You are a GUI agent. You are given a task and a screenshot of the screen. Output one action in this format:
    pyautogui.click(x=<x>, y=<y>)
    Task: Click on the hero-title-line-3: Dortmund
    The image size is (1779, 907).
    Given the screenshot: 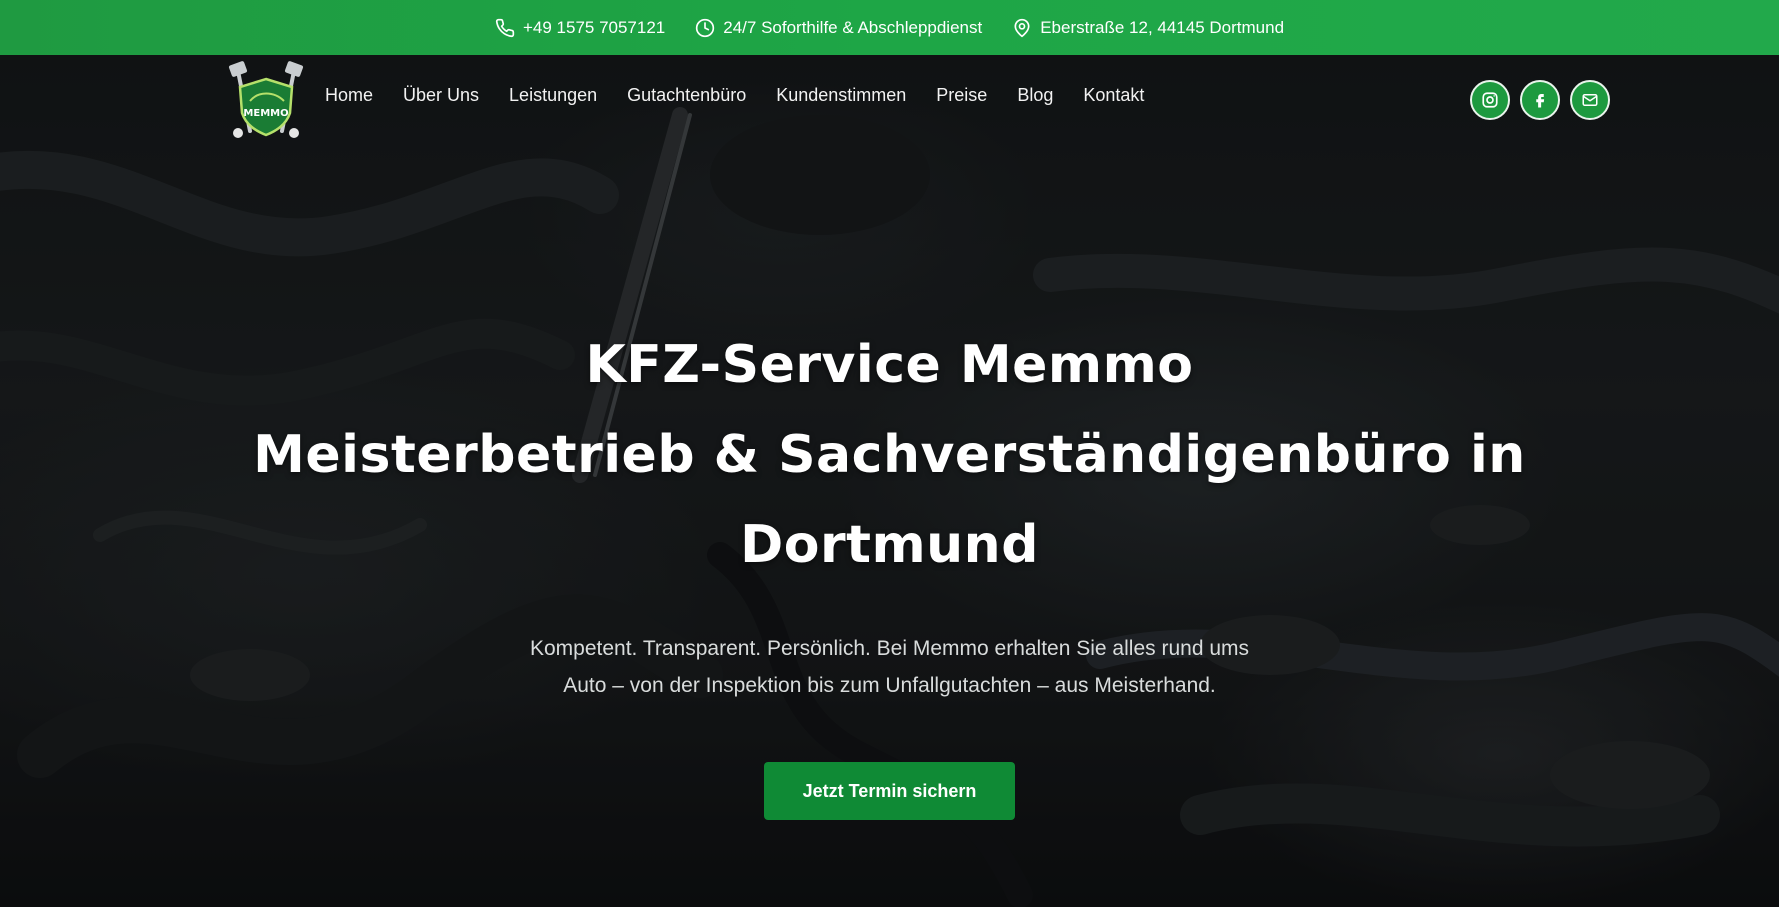 What is the action you would take?
    pyautogui.click(x=889, y=545)
    